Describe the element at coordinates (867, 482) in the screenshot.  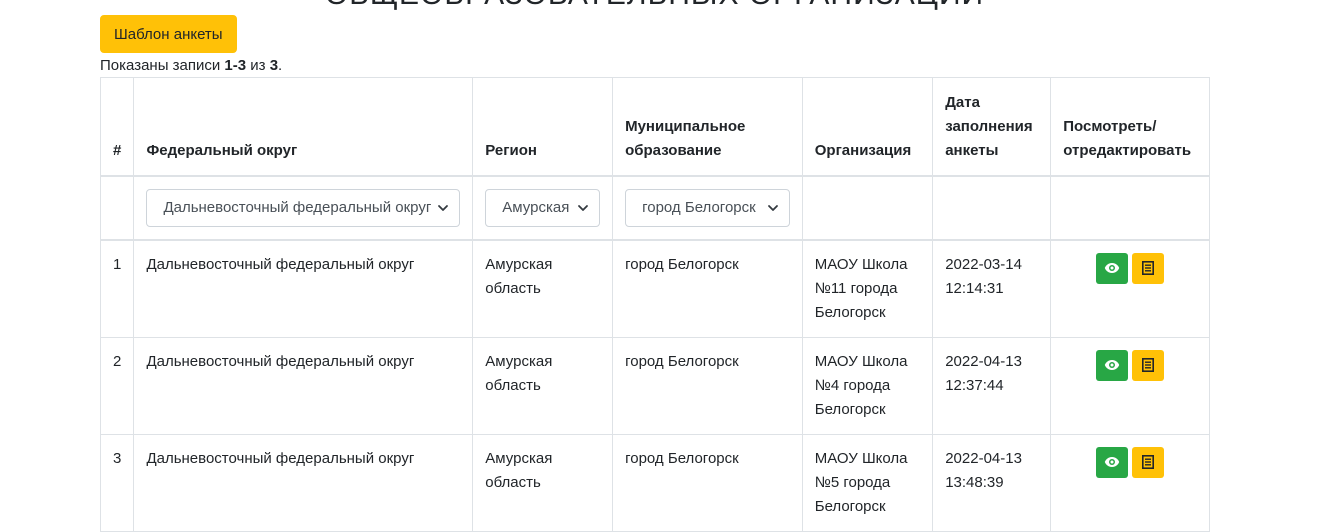
I see `row-organization: МАОУ Школа №5 города Белогорск` at that location.